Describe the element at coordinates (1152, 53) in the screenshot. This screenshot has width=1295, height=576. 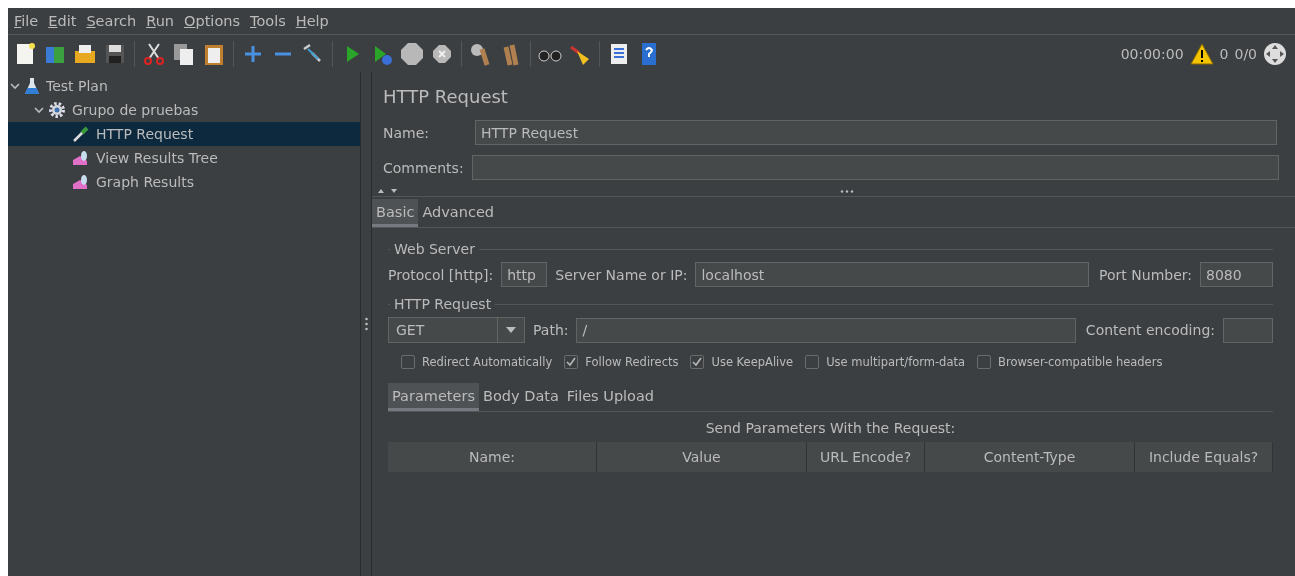
I see `elapsed-time: 00:00:00` at that location.